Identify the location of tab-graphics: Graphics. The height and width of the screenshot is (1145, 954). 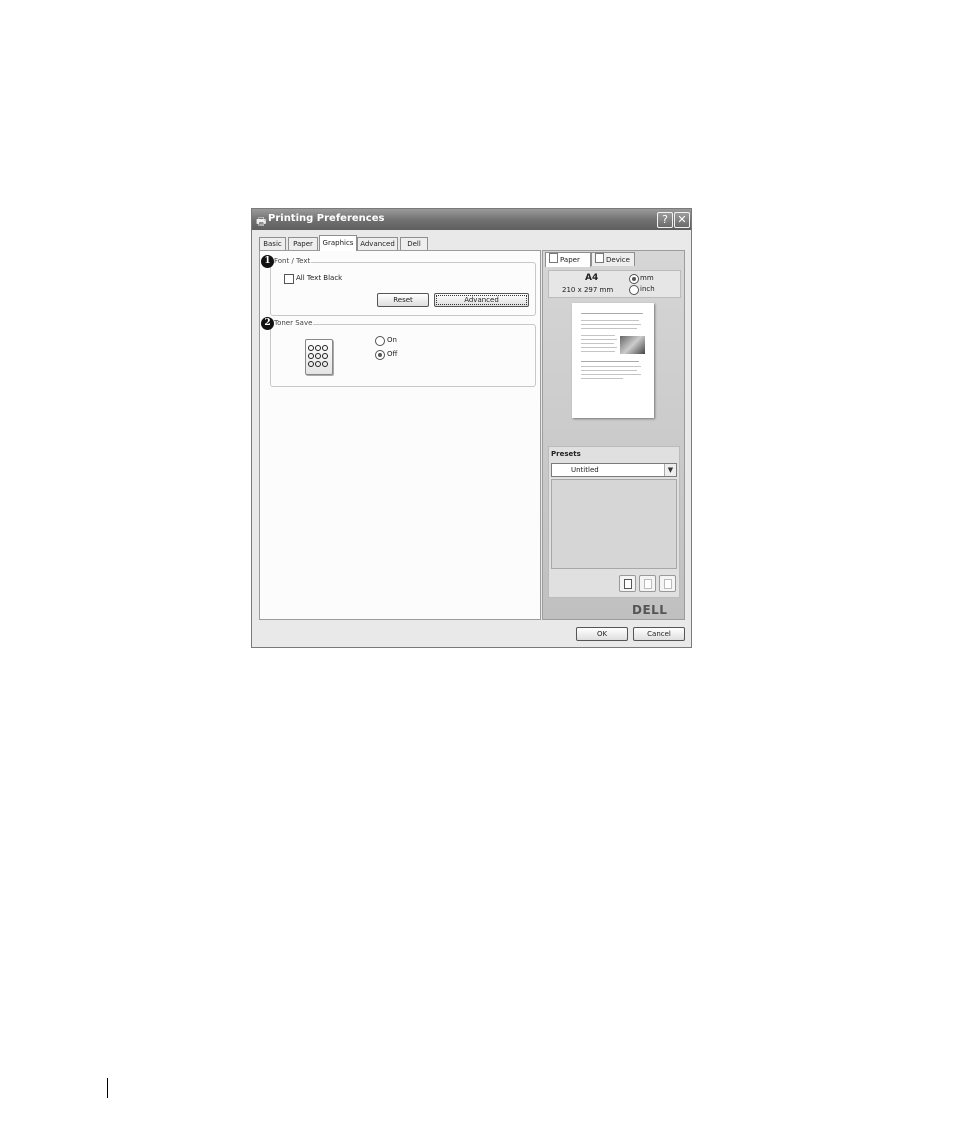
(338, 243).